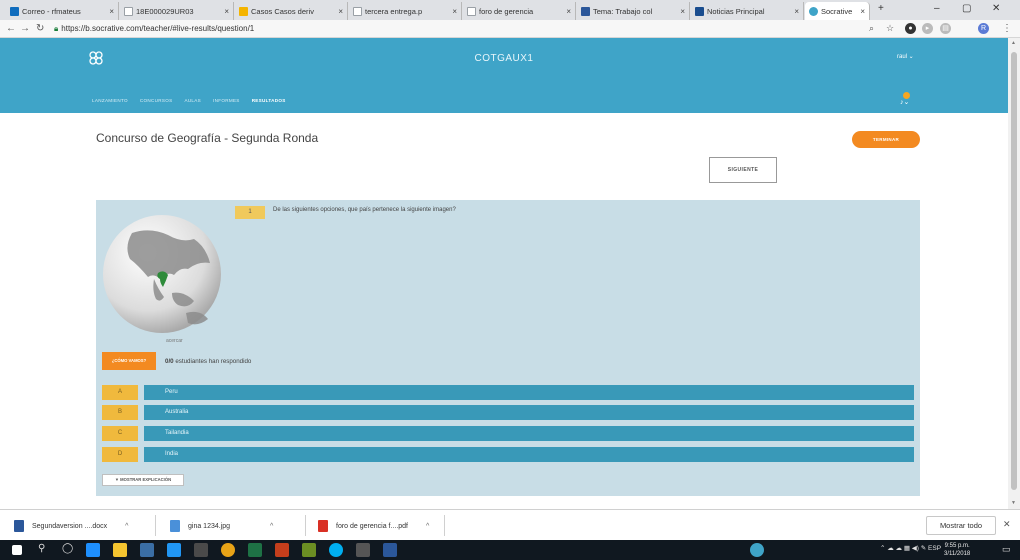 The image size is (1020, 560). I want to click on notifications-center-icon: ▭, so click(1006, 549).